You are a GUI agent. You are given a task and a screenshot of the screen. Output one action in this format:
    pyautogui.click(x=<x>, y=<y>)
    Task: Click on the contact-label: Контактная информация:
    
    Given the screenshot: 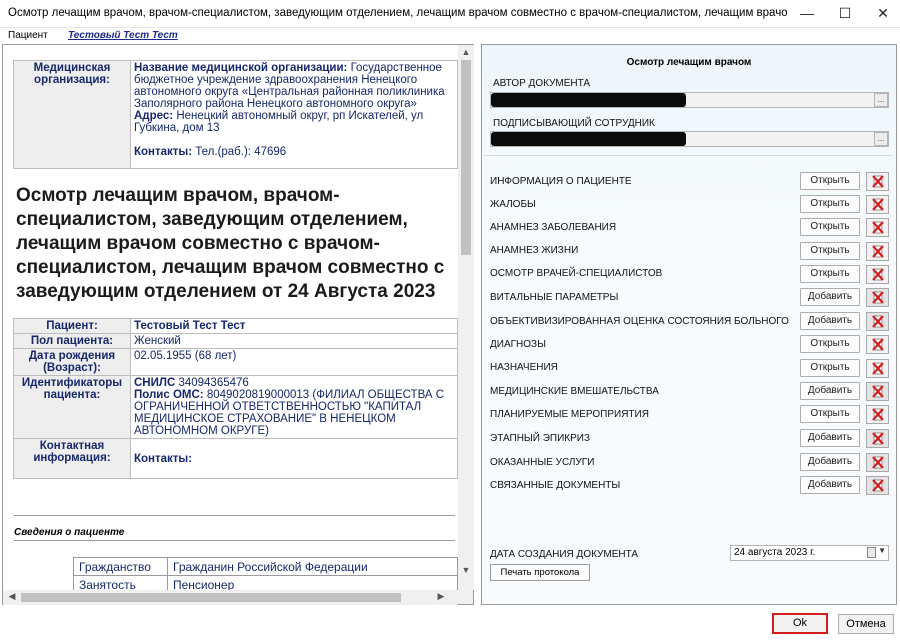 What is the action you would take?
    pyautogui.click(x=72, y=458)
    